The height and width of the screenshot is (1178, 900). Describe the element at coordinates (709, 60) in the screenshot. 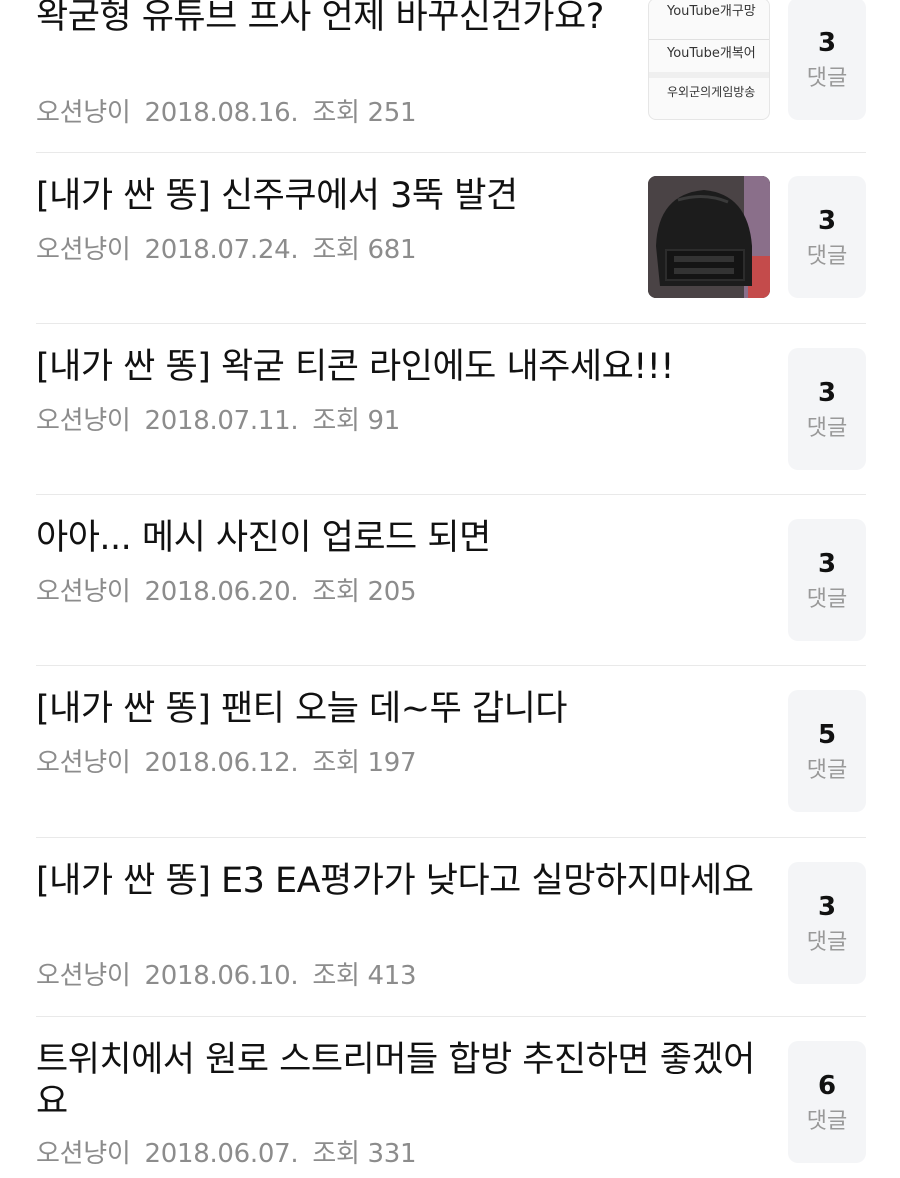

I see `post-thumbnail: YouTube개구망 YouTube개복어 우외군의게임방송` at that location.